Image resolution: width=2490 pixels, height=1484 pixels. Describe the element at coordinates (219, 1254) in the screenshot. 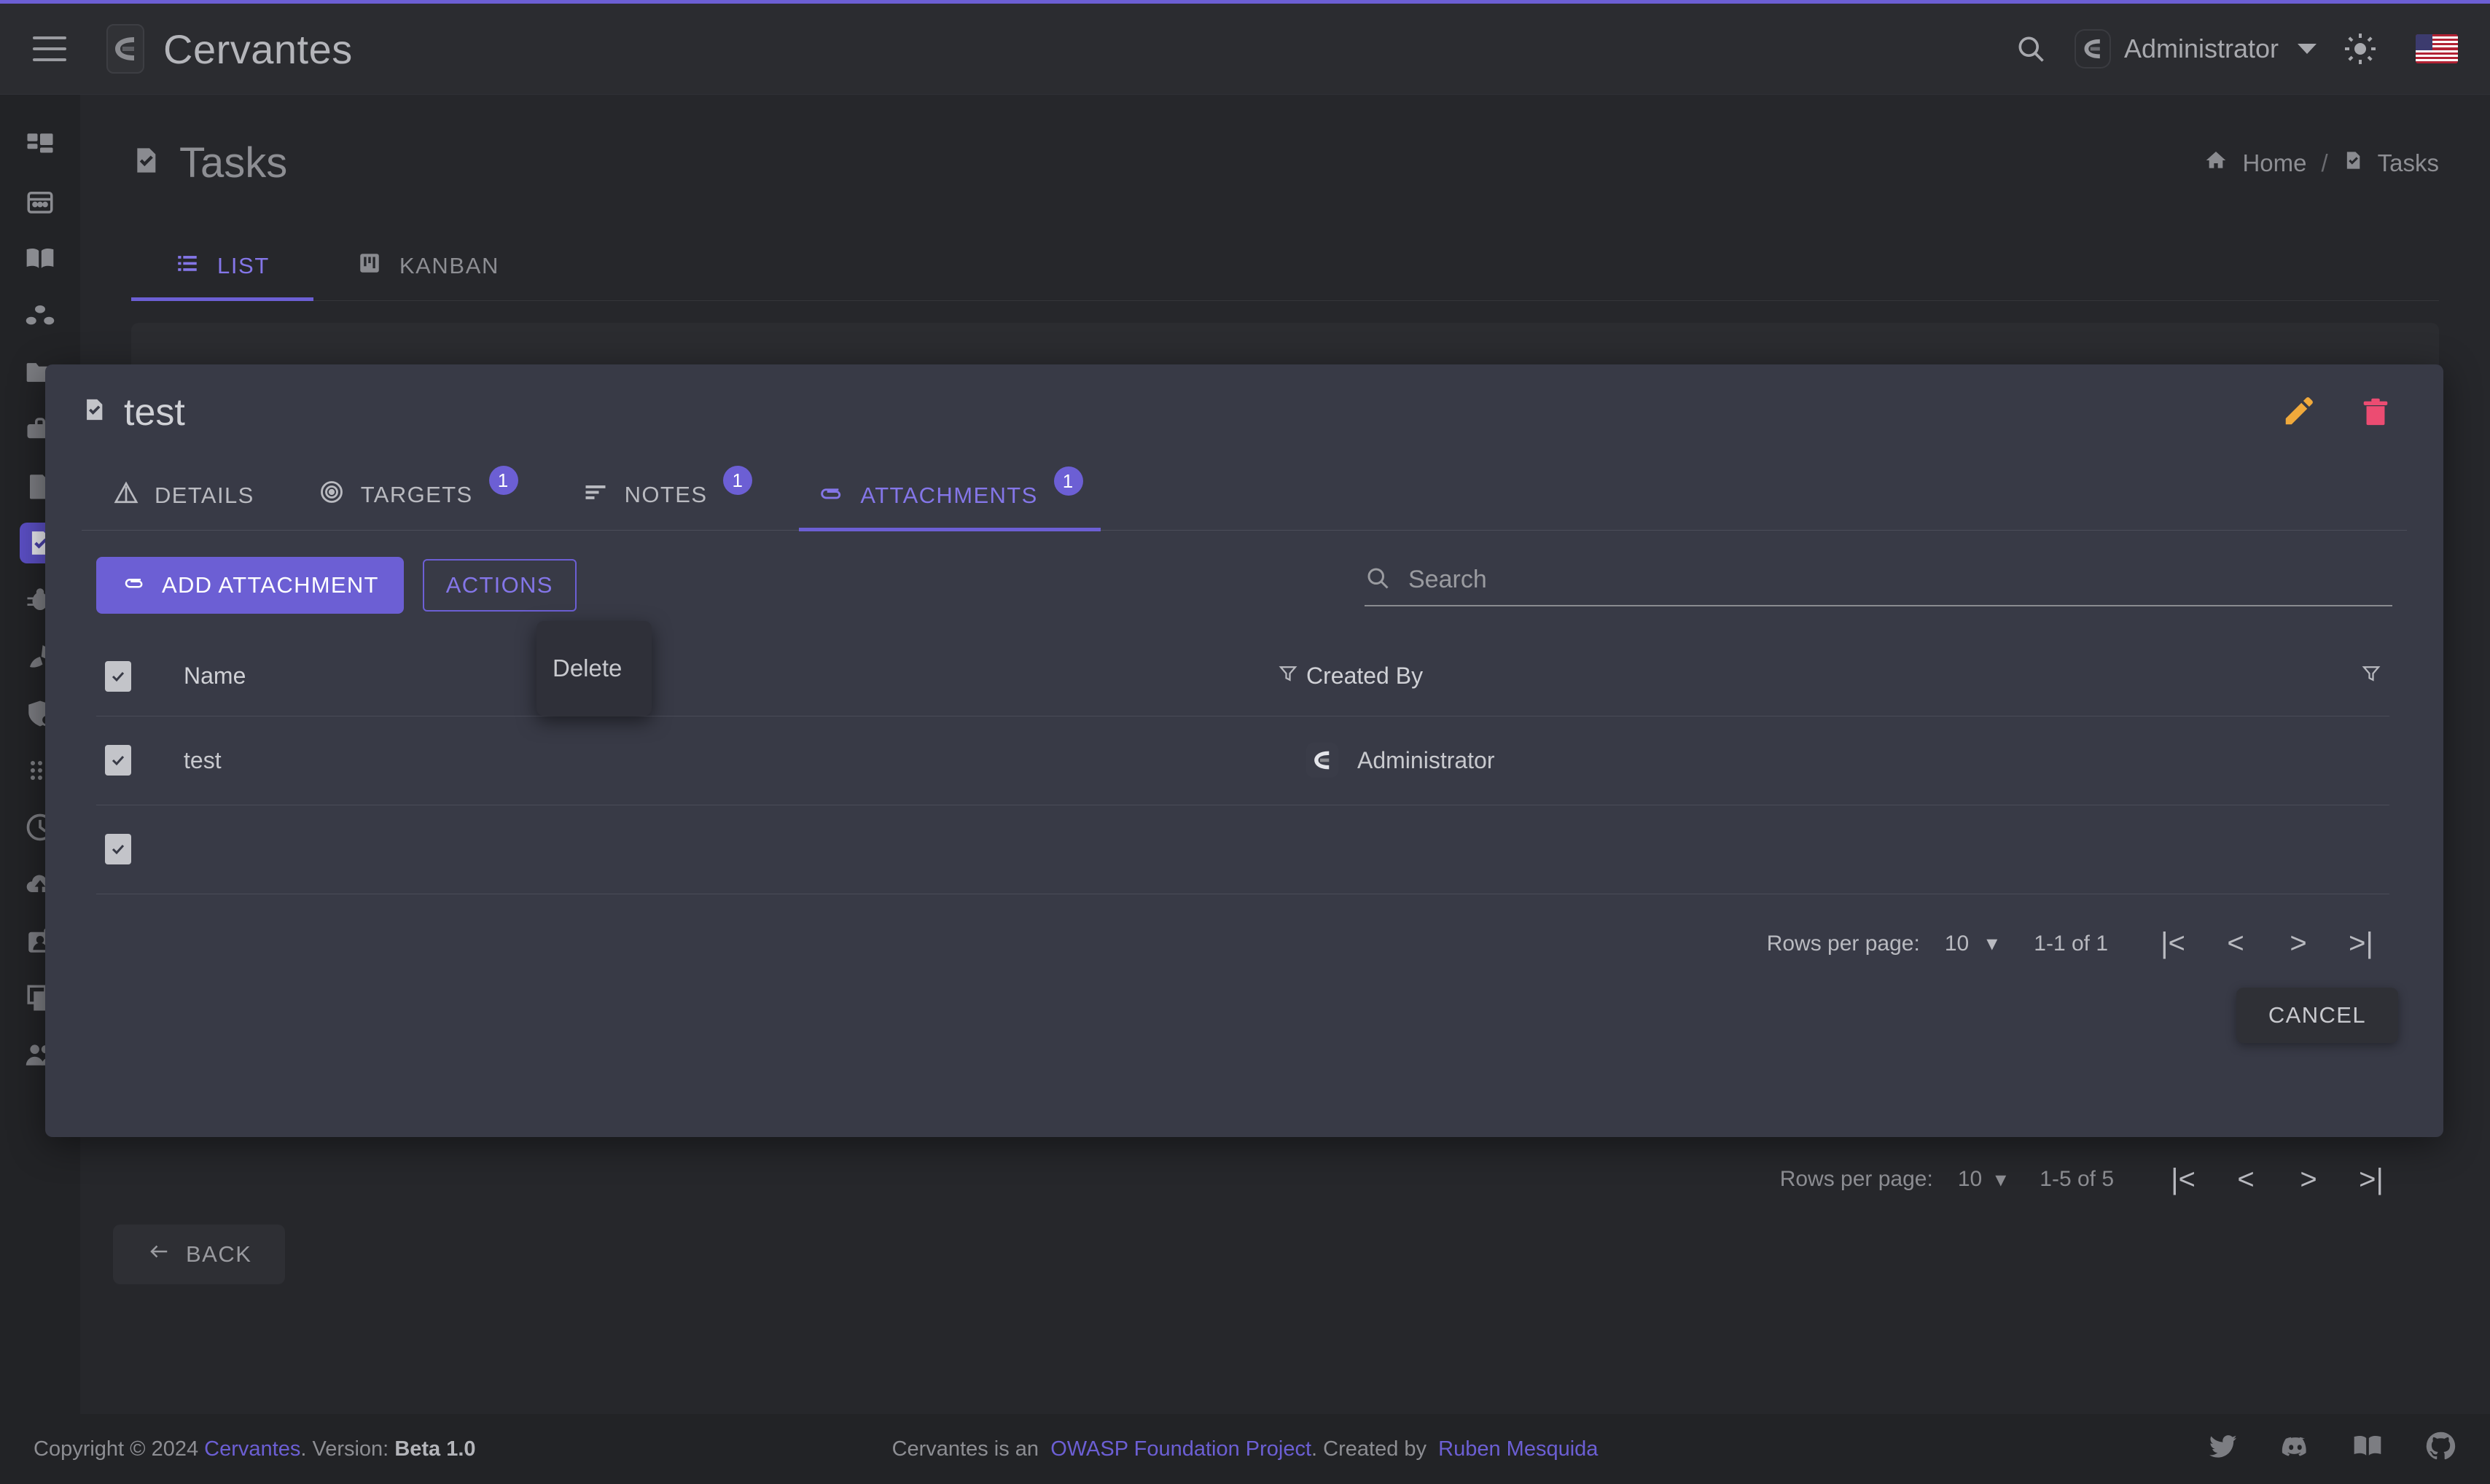

I see `back-button-label: BACK` at that location.